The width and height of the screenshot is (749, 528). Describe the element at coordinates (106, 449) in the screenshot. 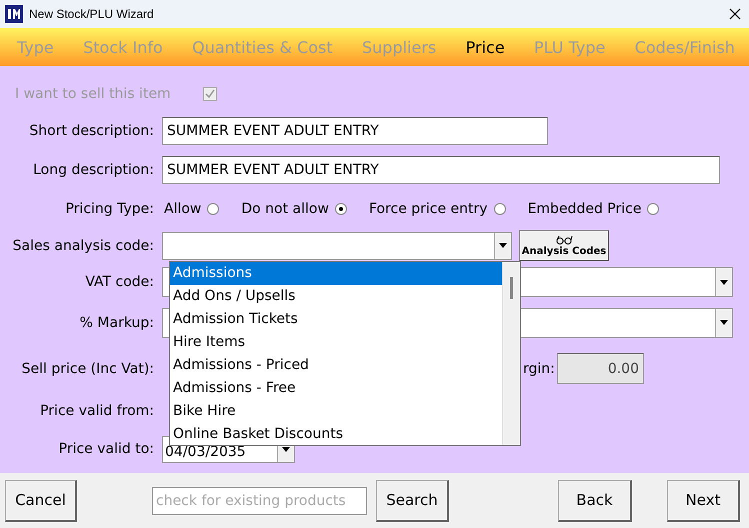

I see `field-label: Price valid to:` at that location.